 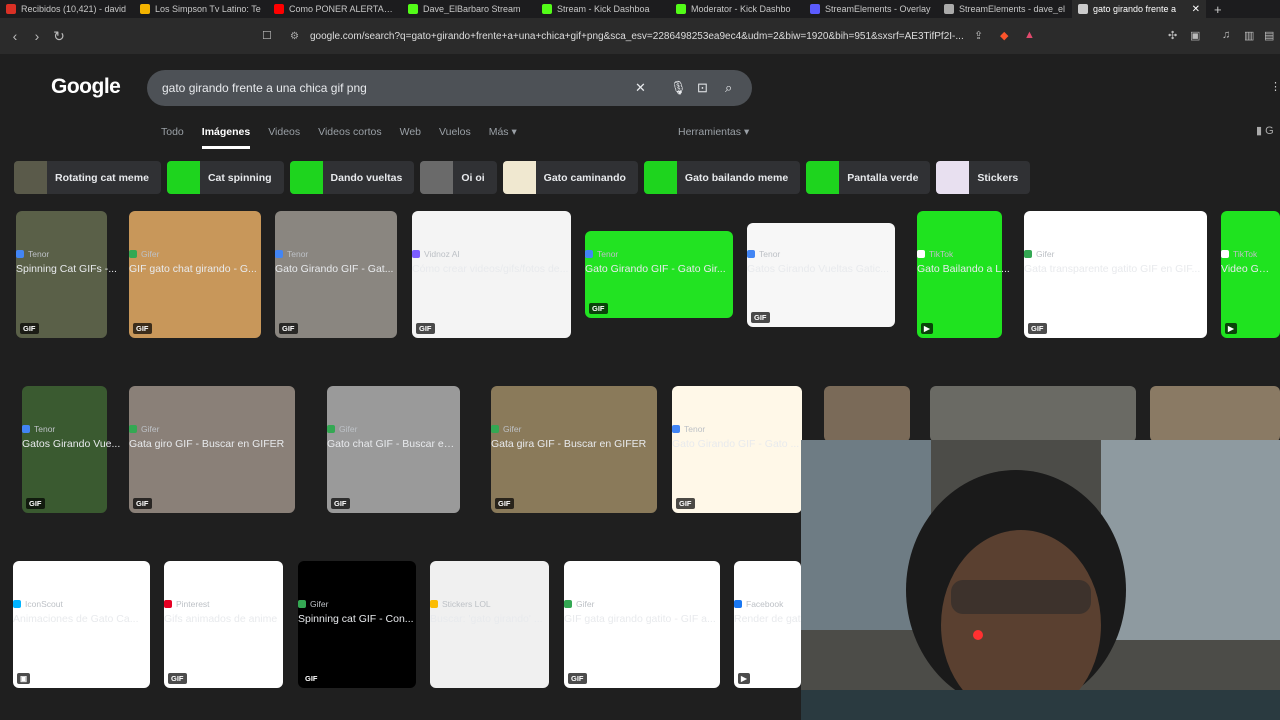 What do you see at coordinates (1245, 269) in the screenshot?
I see `result-title: Video Gato D` at bounding box center [1245, 269].